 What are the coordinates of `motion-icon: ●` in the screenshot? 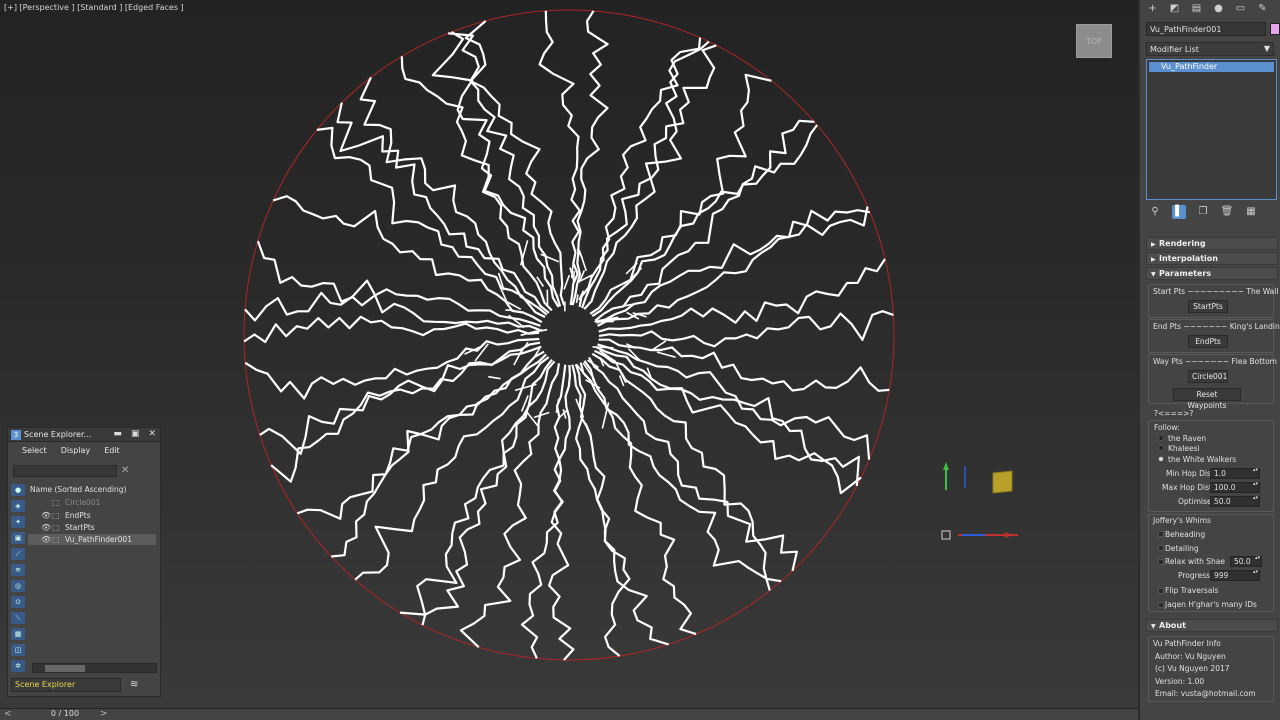 It's located at (1218, 9).